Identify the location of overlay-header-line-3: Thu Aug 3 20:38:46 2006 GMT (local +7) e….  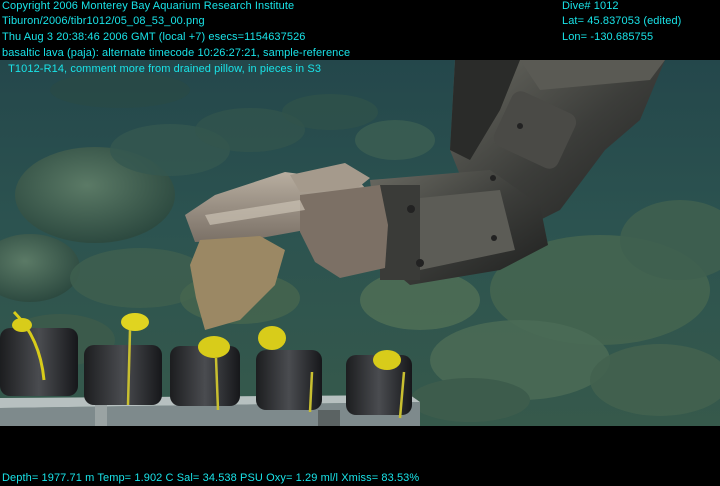
(154, 37).